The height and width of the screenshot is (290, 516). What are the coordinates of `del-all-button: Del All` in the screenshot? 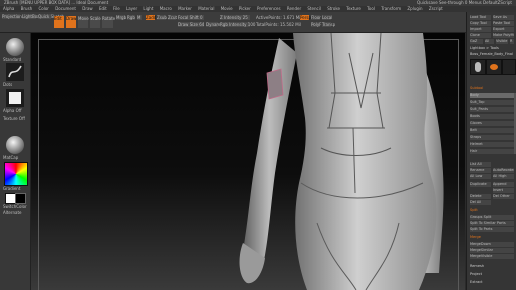 It's located at (480, 202).